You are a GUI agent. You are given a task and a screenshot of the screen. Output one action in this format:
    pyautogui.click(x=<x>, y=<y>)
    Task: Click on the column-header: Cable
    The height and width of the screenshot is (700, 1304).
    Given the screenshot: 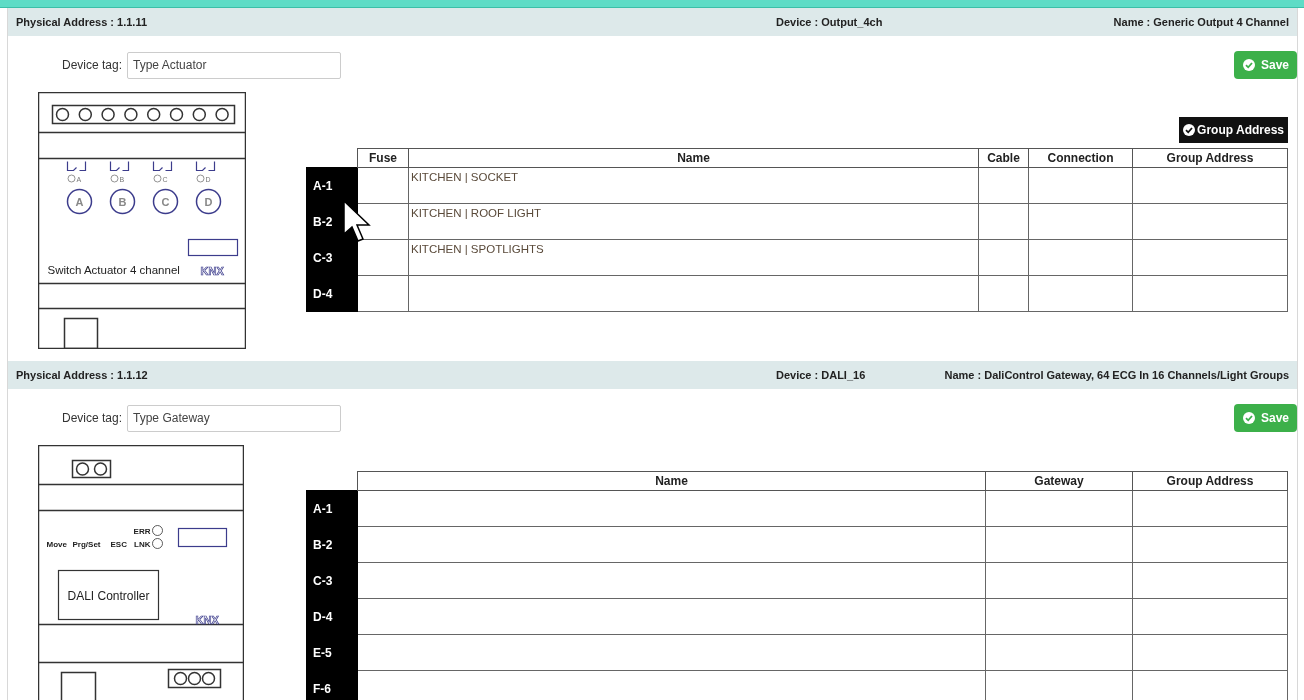 What is the action you would take?
    pyautogui.click(x=1003, y=158)
    